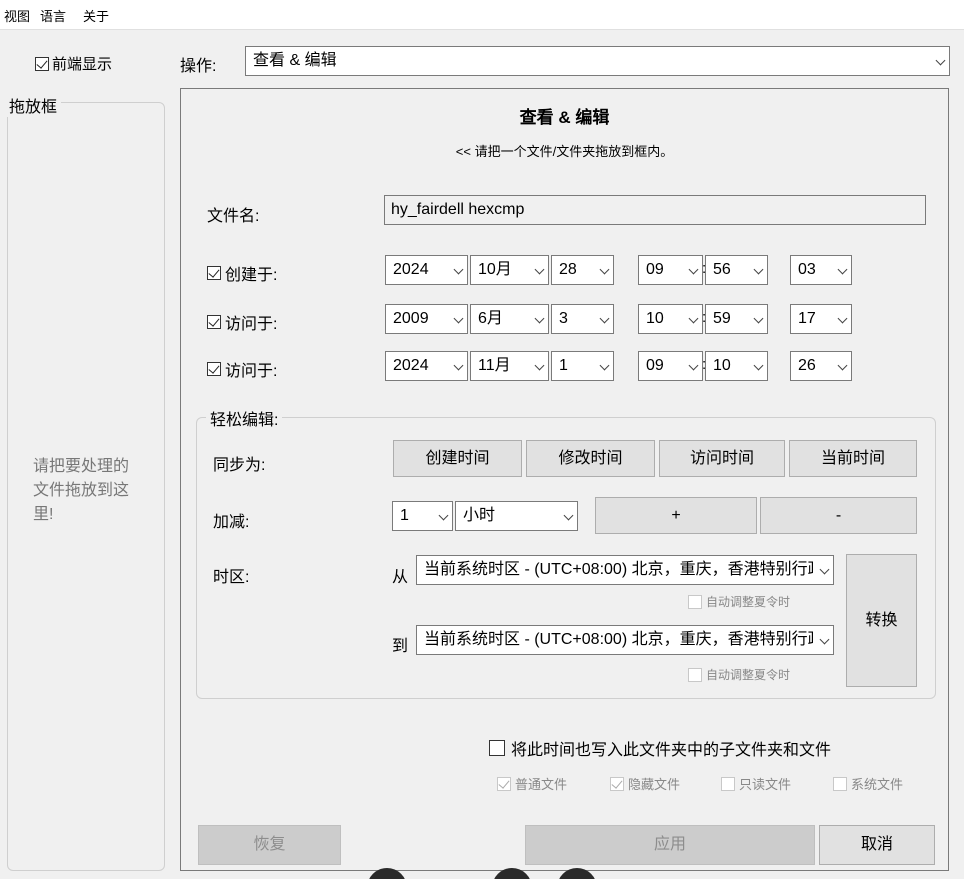 The width and height of the screenshot is (964, 879). I want to click on front-display-toggle: 前端显示, so click(73, 63).